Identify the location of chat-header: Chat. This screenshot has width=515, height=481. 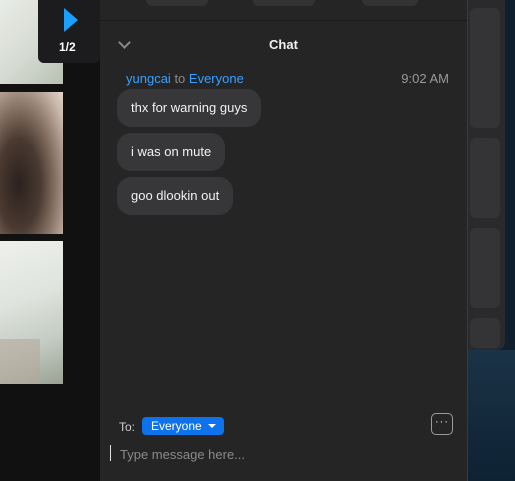
(283, 43).